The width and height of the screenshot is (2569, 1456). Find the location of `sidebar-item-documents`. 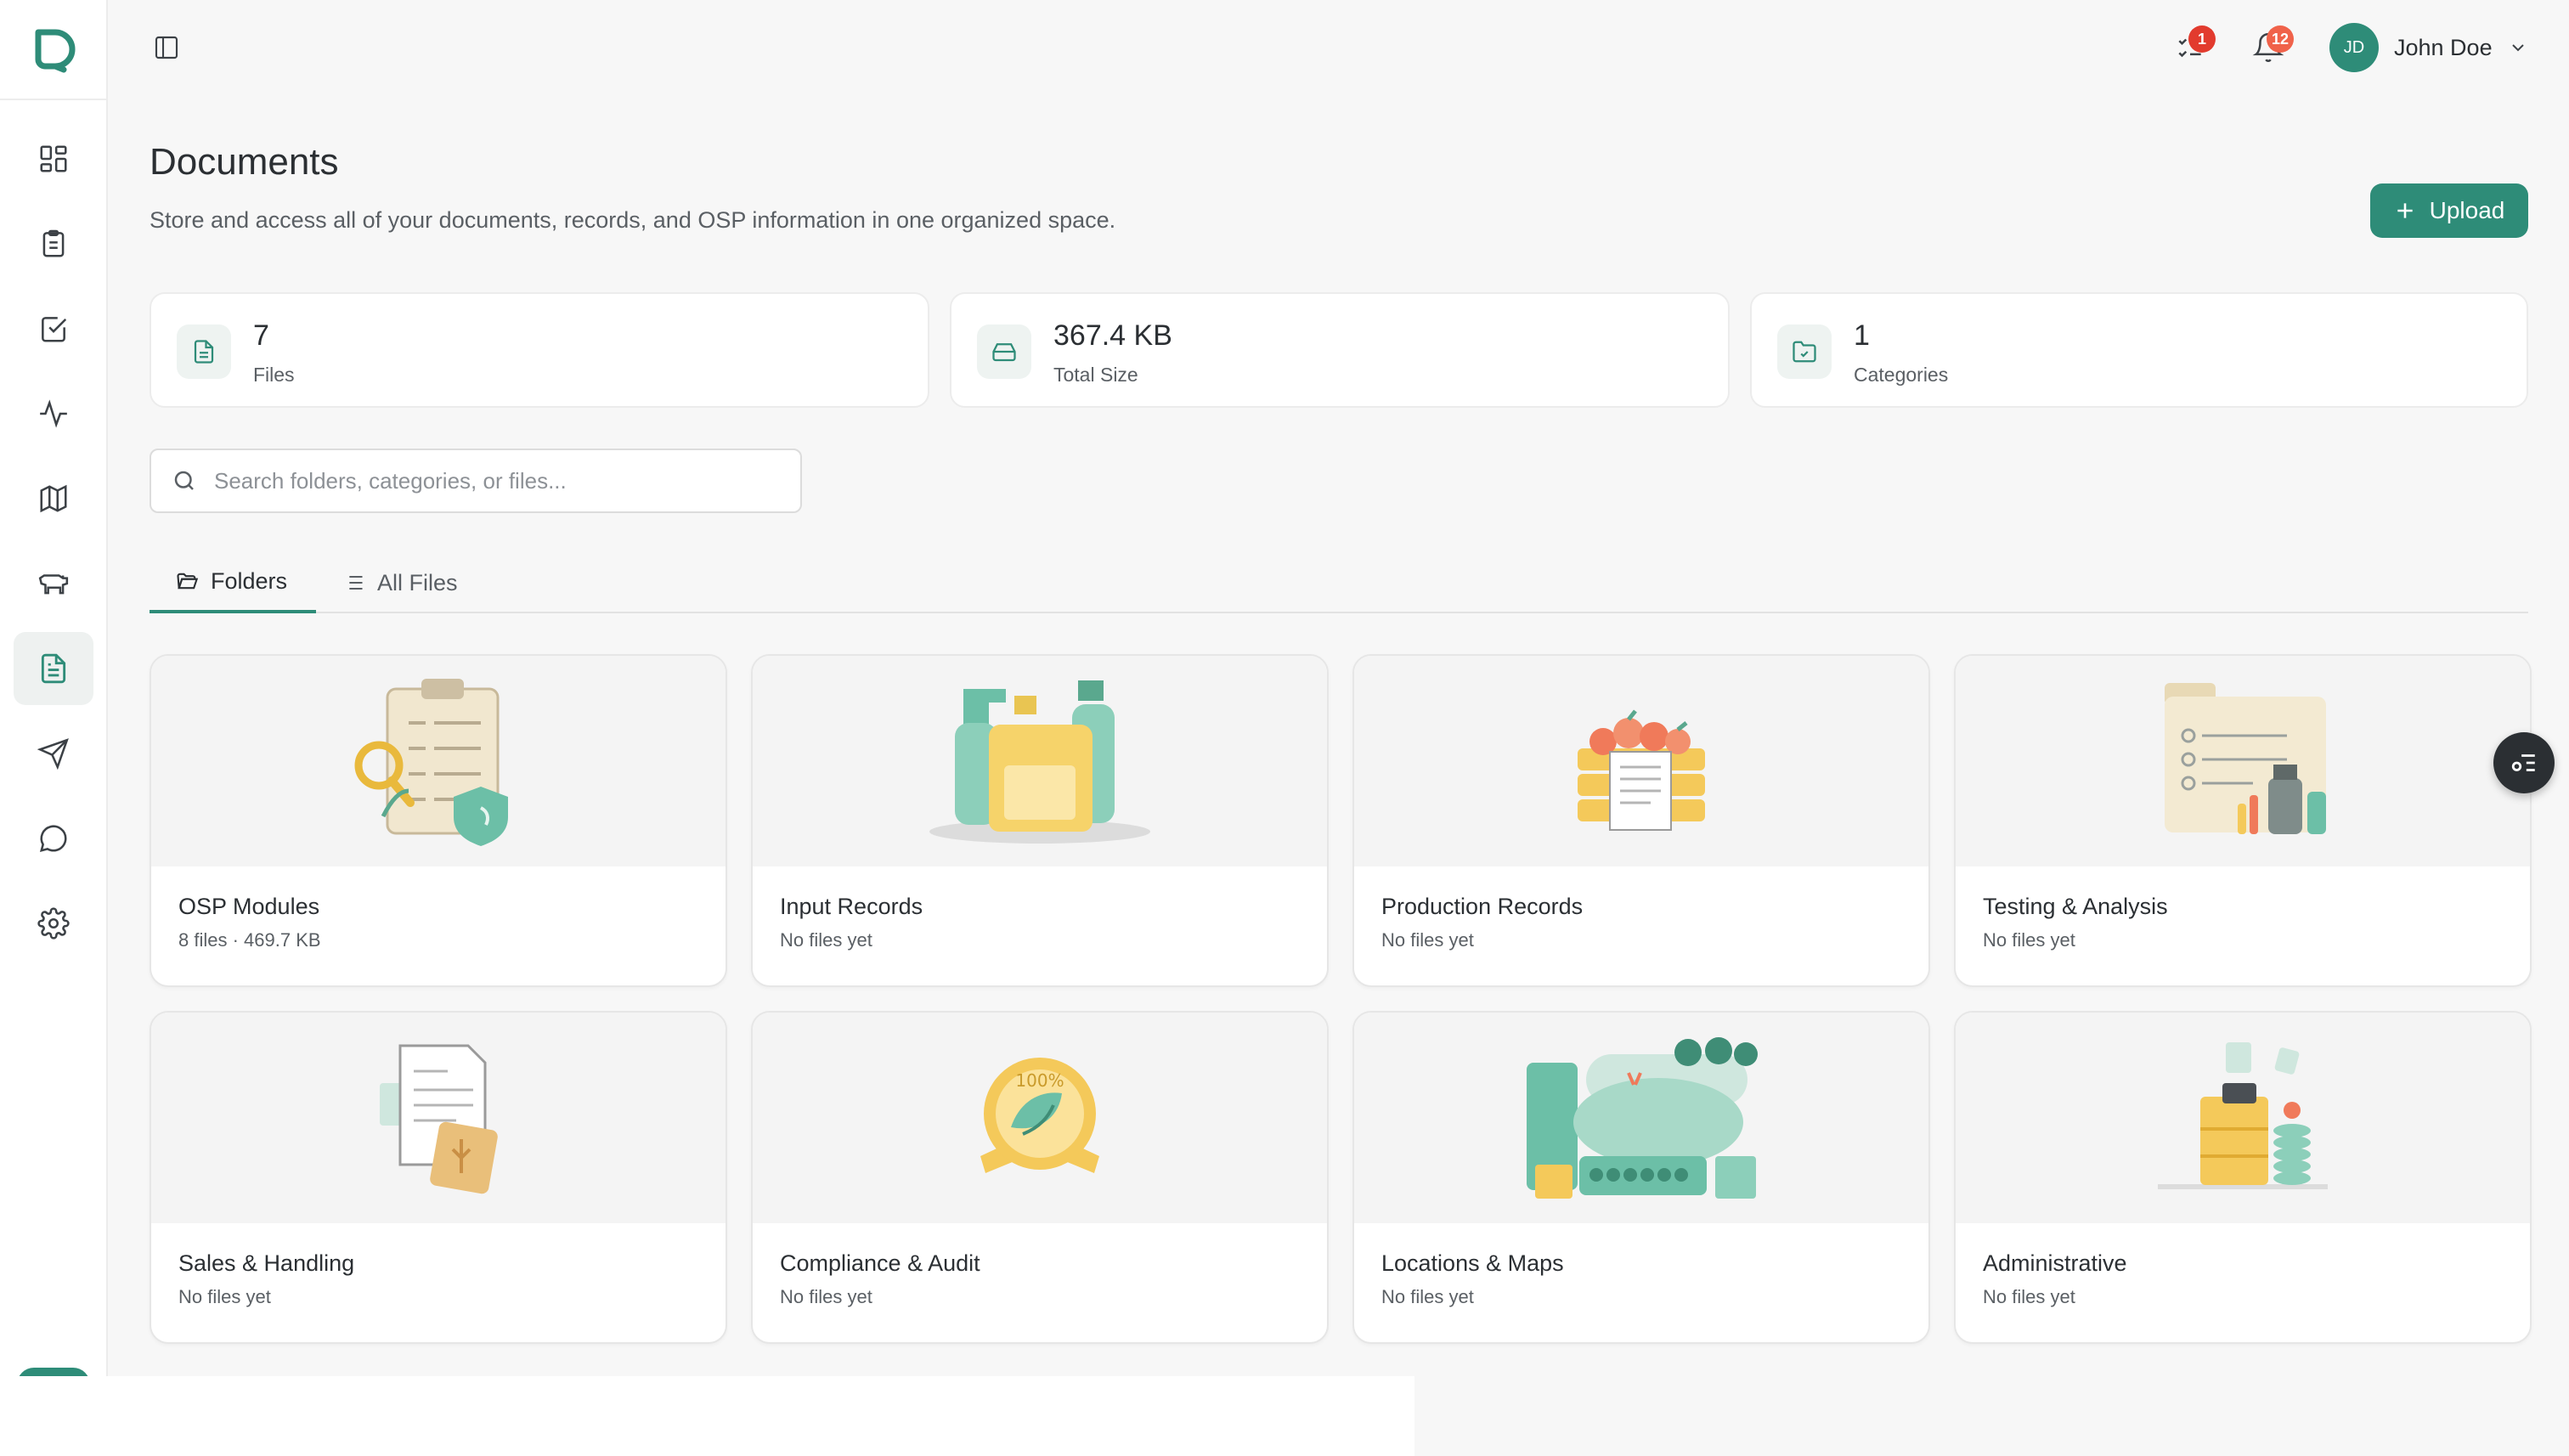

sidebar-item-documents is located at coordinates (54, 669).